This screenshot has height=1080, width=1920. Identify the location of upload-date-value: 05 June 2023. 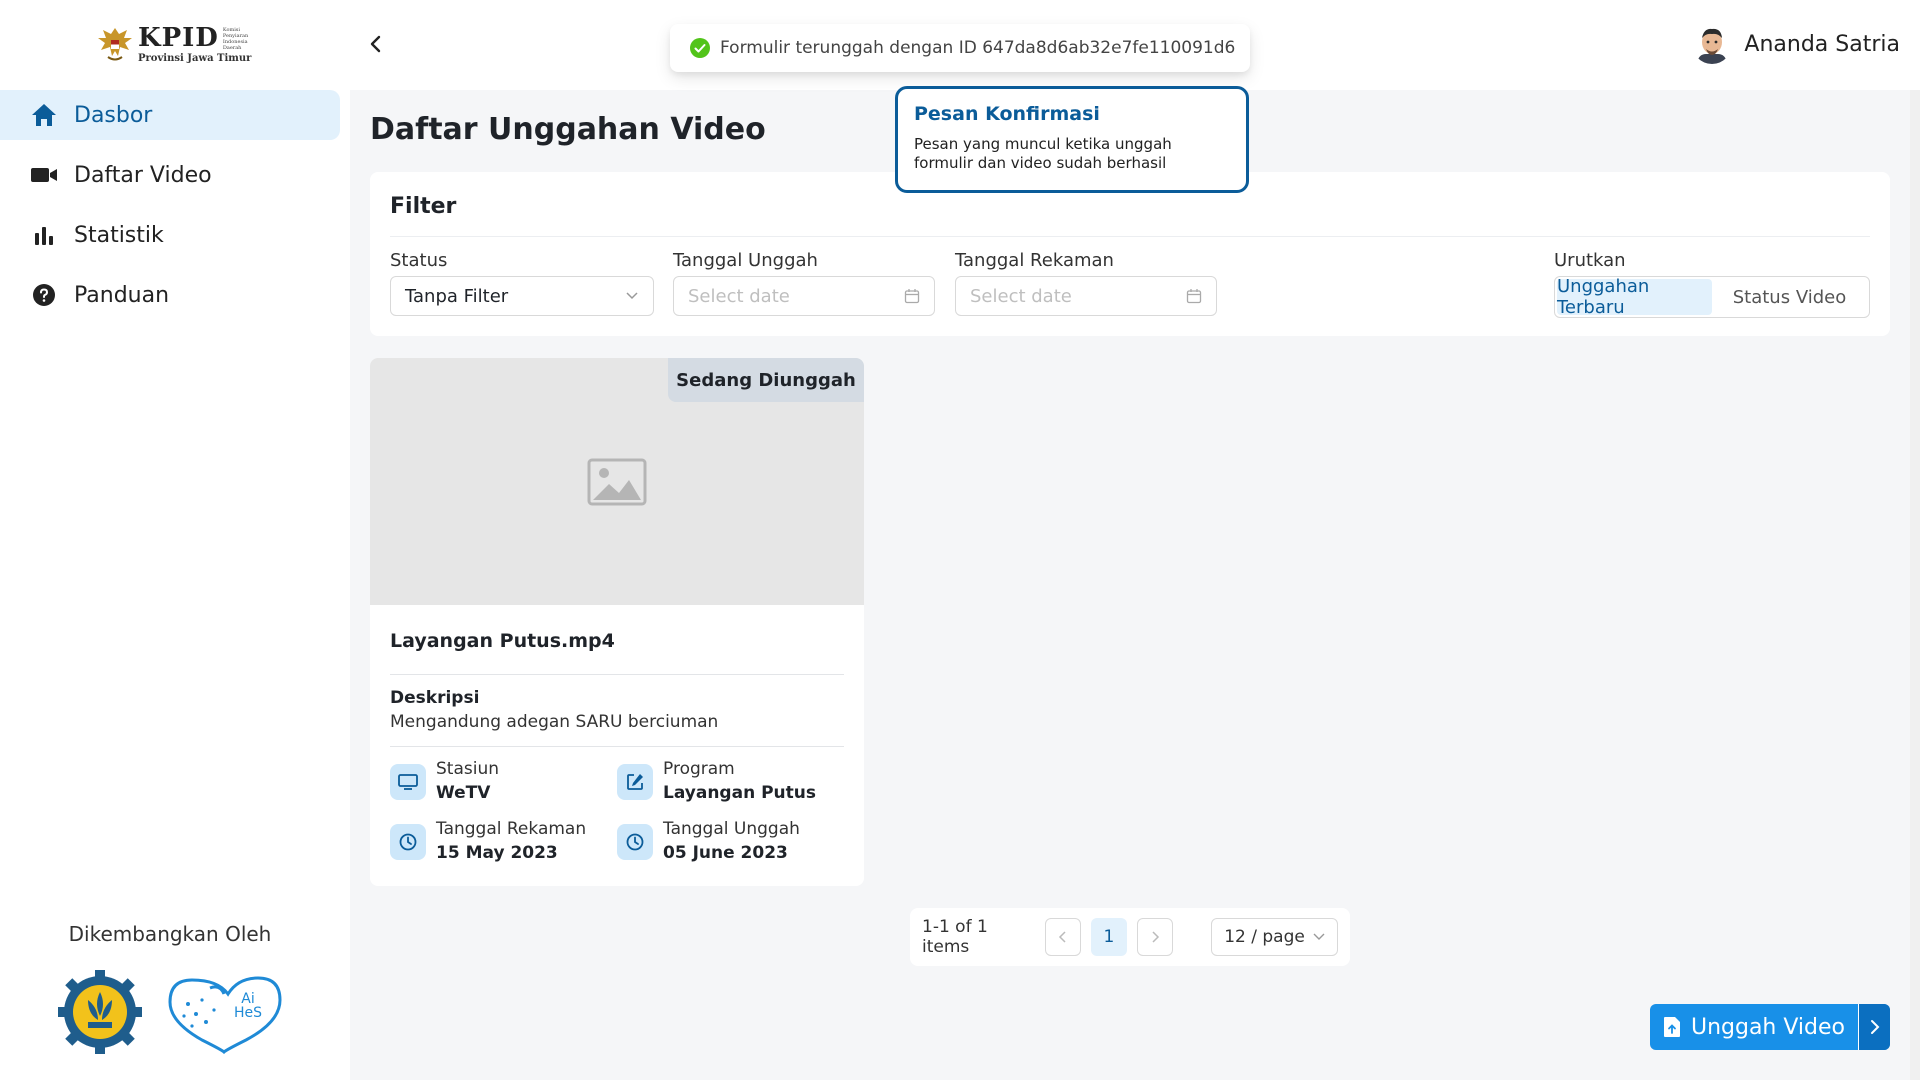
(725, 853).